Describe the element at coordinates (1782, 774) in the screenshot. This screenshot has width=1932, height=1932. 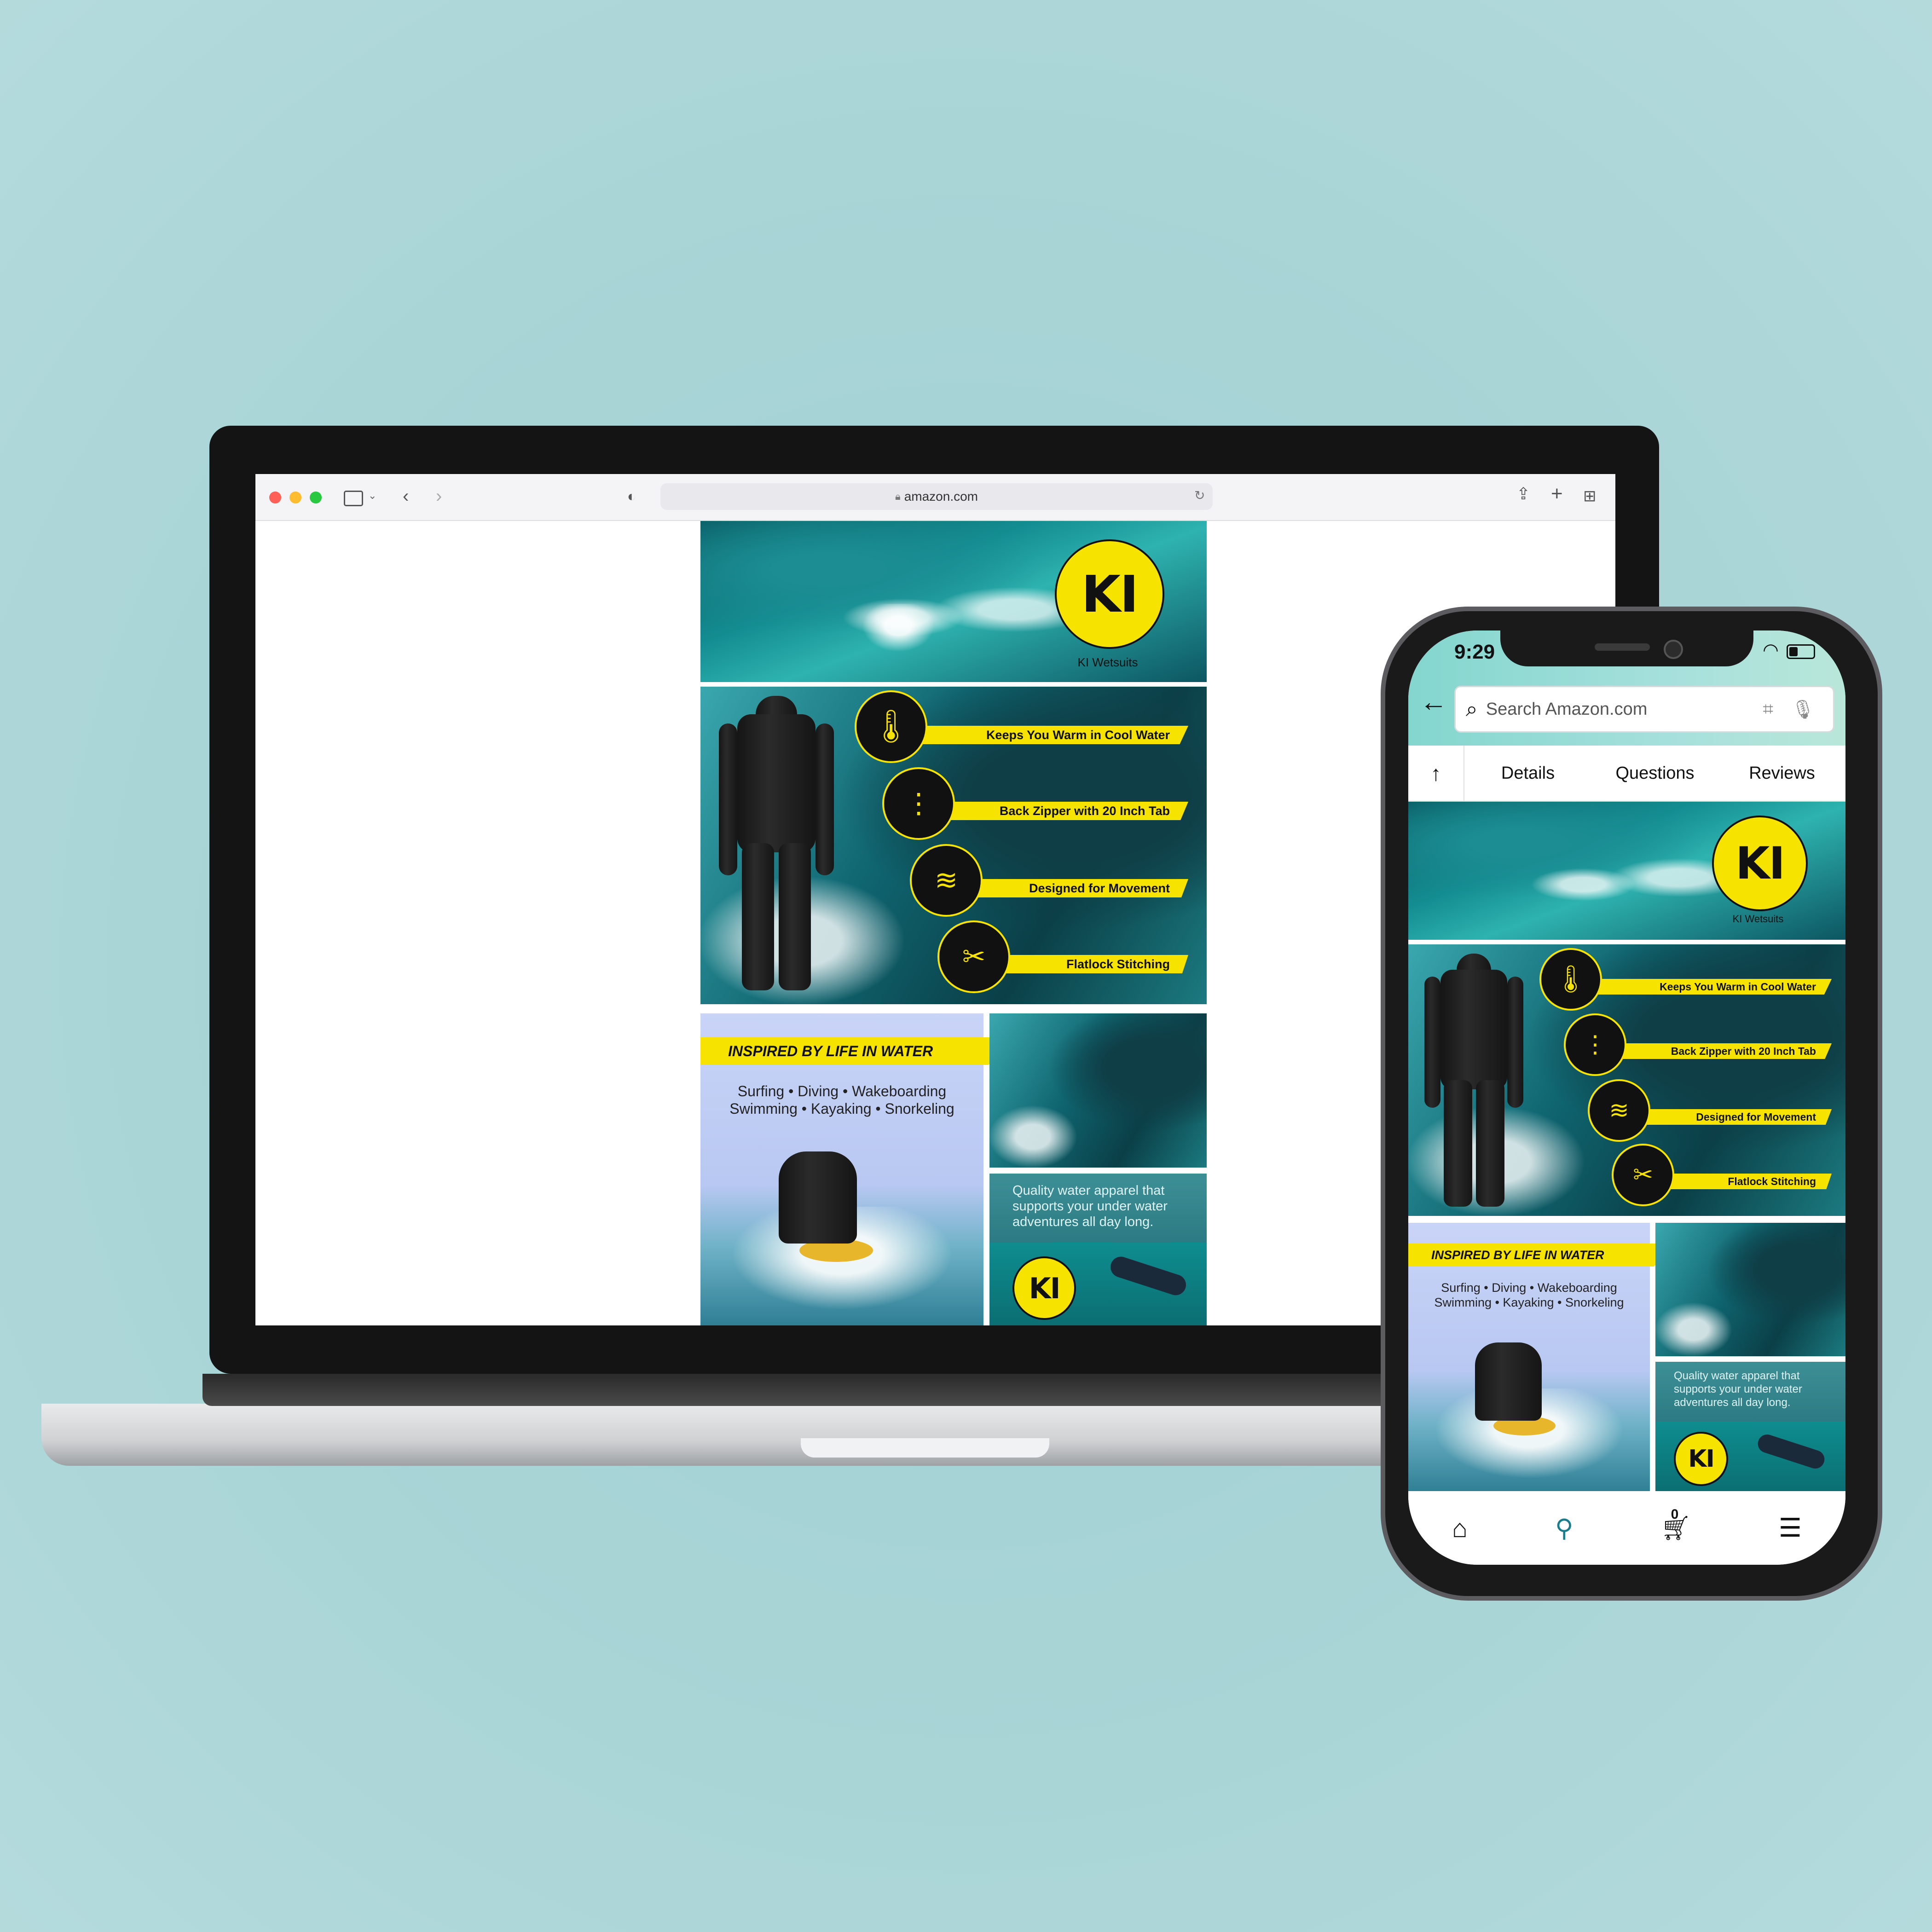
I see `tab-reviews: Reviews` at that location.